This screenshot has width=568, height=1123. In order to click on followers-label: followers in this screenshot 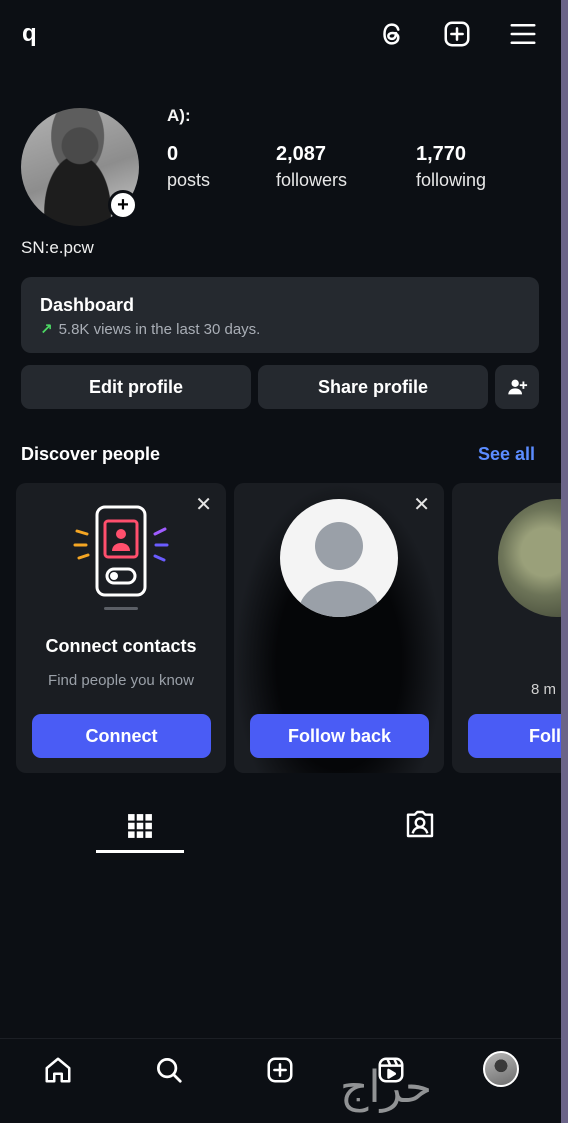, I will do `click(312, 180)`.